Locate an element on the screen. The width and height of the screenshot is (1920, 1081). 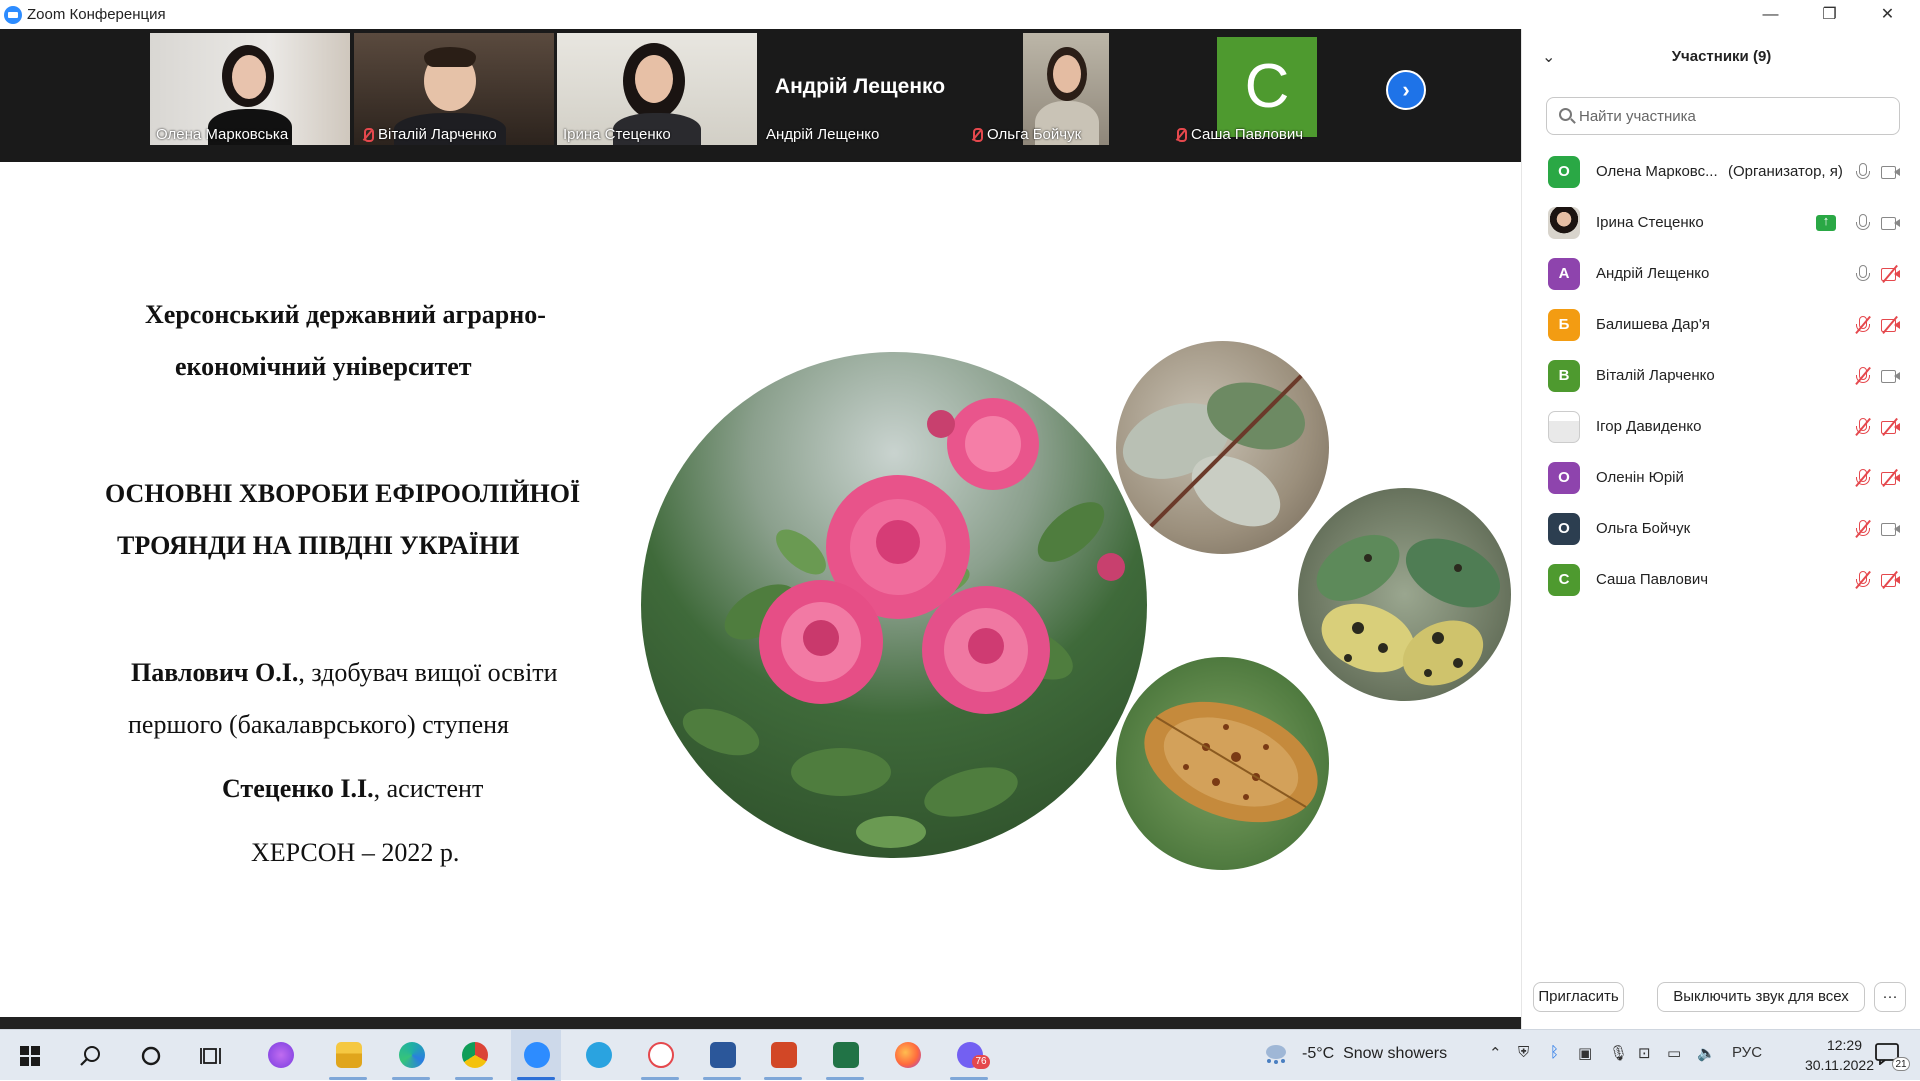
weather-widget: -5°C Snow showers is located at coordinates (1374, 1054).